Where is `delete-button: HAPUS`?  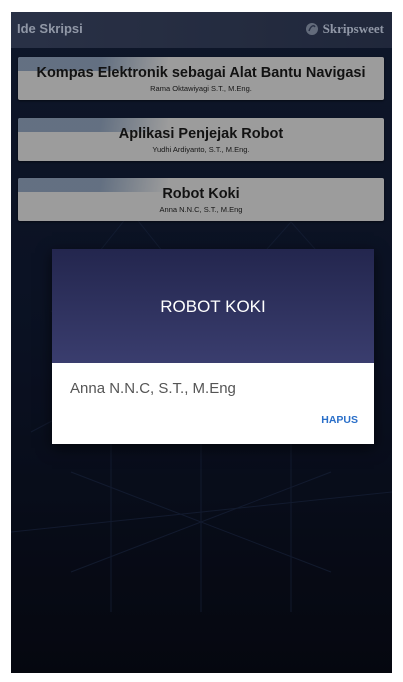
delete-button: HAPUS is located at coordinates (339, 420).